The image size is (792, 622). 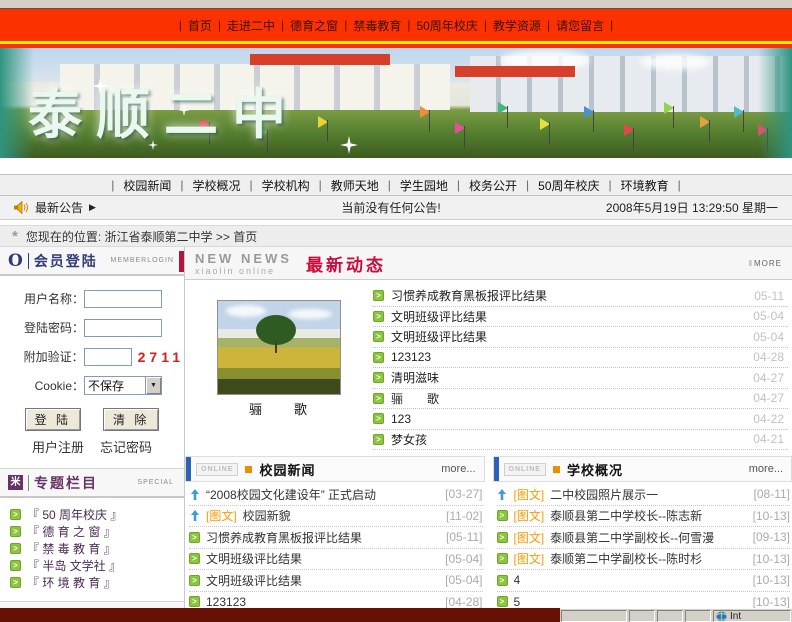 I want to click on special-link-label: 『 50 周年校庆 』, so click(x=75, y=515).